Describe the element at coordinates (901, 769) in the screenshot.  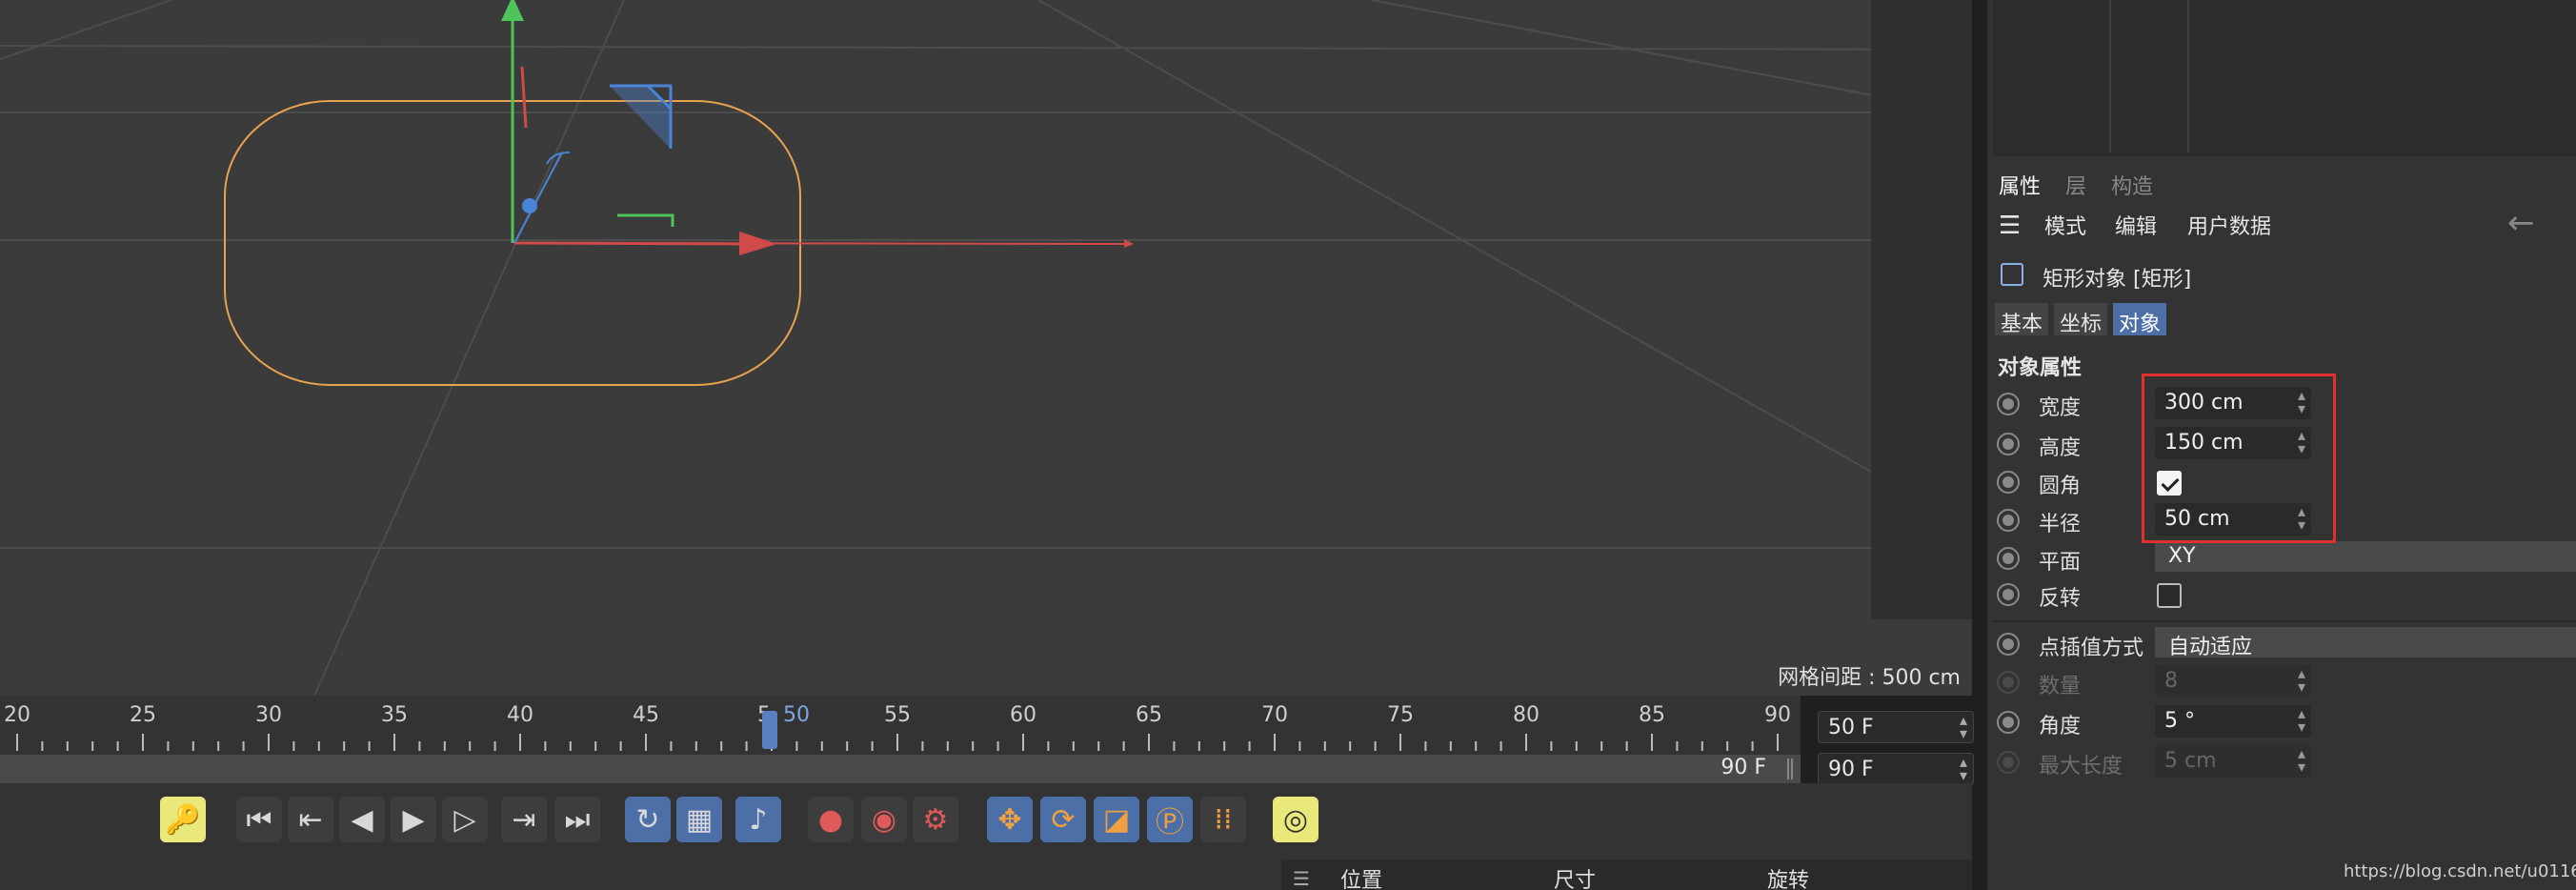
I see `timeline-range-bar: 90 F` at that location.